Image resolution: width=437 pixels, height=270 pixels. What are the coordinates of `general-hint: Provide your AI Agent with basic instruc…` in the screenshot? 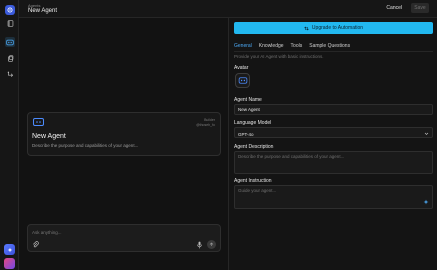 It's located at (279, 56).